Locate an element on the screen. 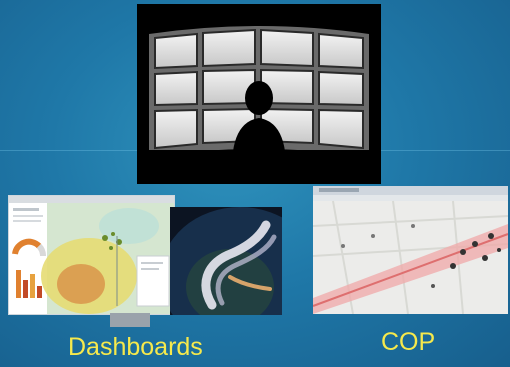 This screenshot has width=510, height=367. caption-cop: COP is located at coordinates (408, 342).